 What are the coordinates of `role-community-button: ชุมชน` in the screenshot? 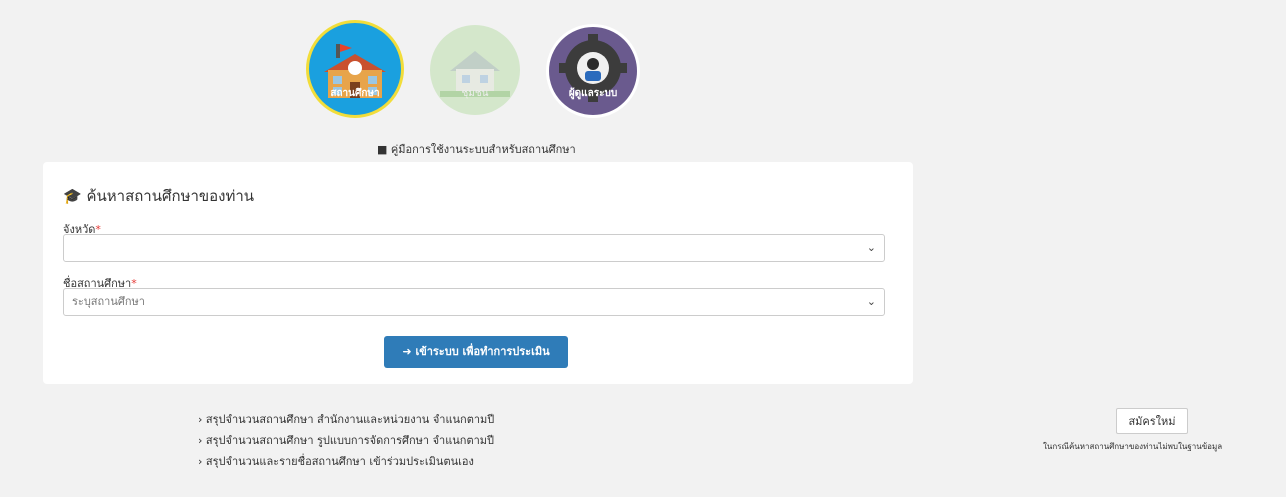 It's located at (475, 70).